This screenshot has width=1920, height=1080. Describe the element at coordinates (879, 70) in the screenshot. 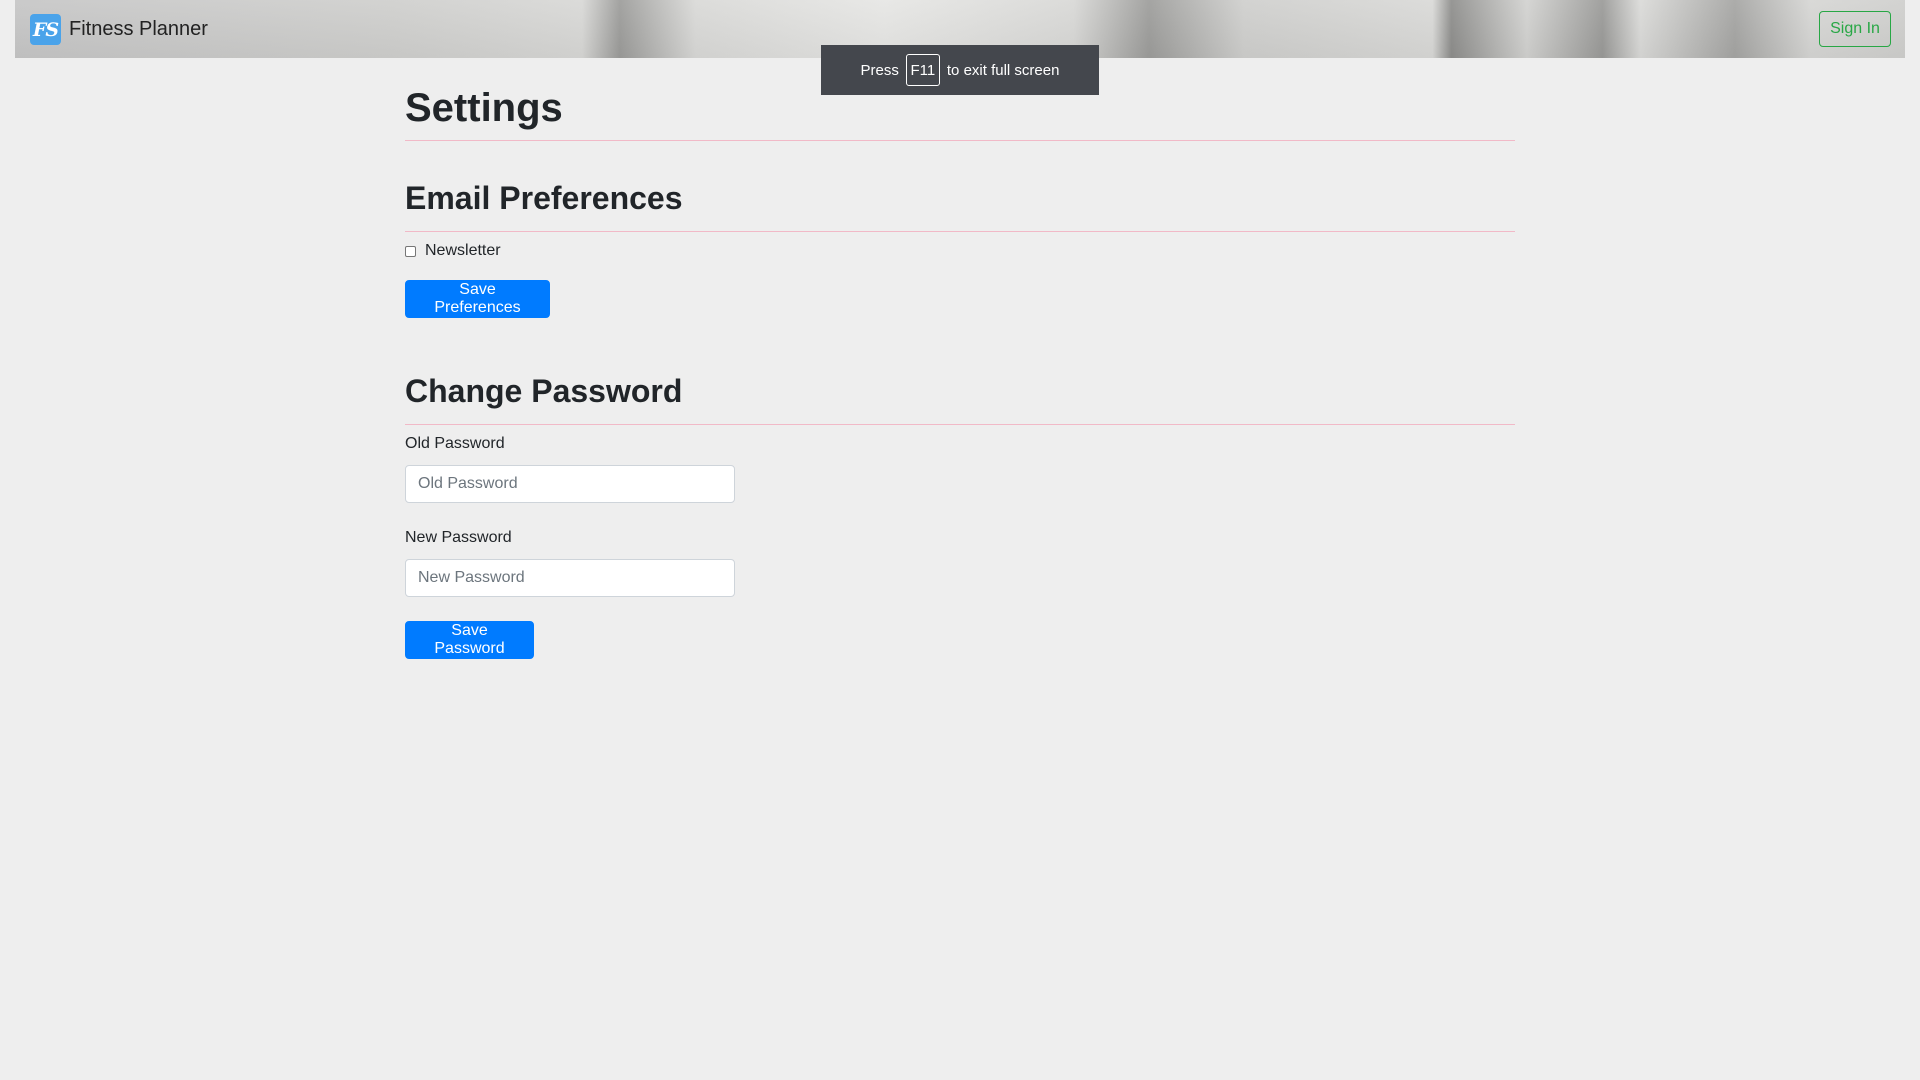

I see `fullscreen-notice-prefix: Press` at that location.